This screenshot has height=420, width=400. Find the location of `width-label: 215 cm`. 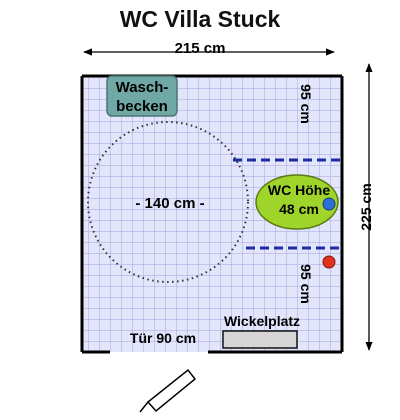

width-label: 215 cm is located at coordinates (200, 48).